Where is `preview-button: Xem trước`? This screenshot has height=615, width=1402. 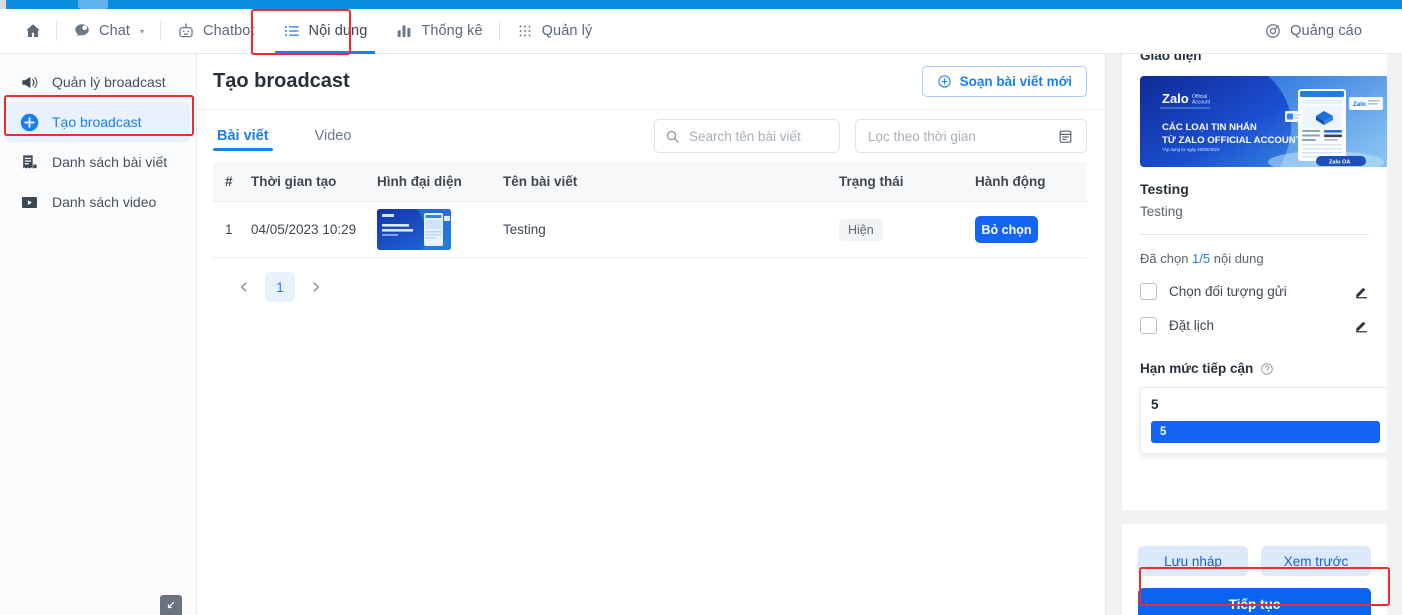
preview-button: Xem trước is located at coordinates (1316, 561).